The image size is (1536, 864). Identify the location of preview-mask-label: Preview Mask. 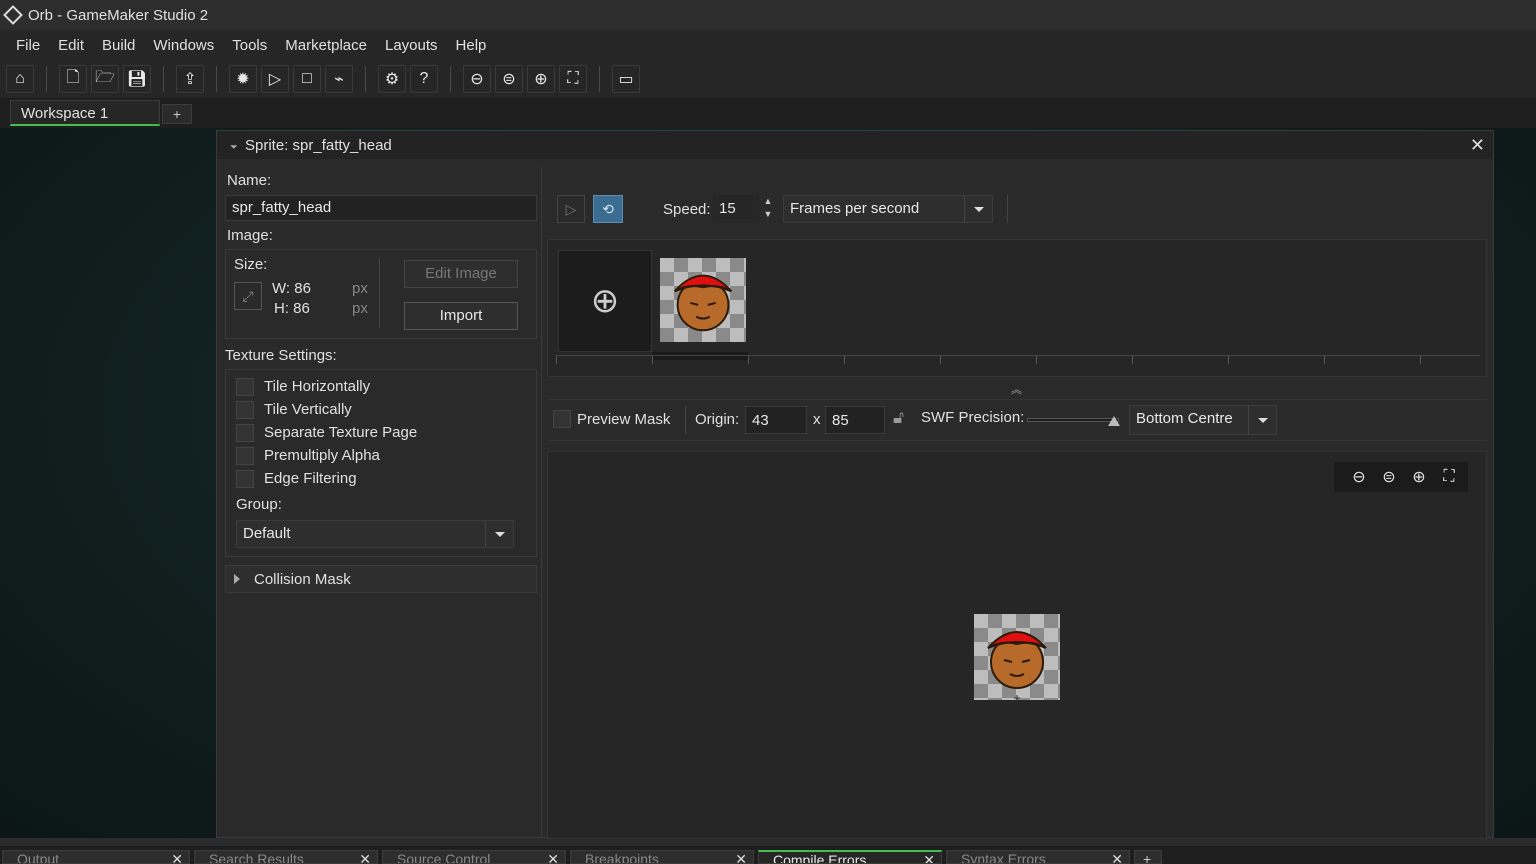
(624, 419).